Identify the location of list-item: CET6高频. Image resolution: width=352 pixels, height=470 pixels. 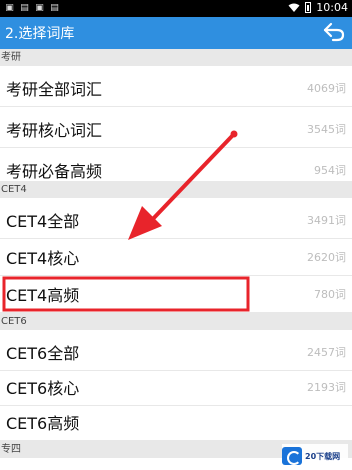
(176, 420).